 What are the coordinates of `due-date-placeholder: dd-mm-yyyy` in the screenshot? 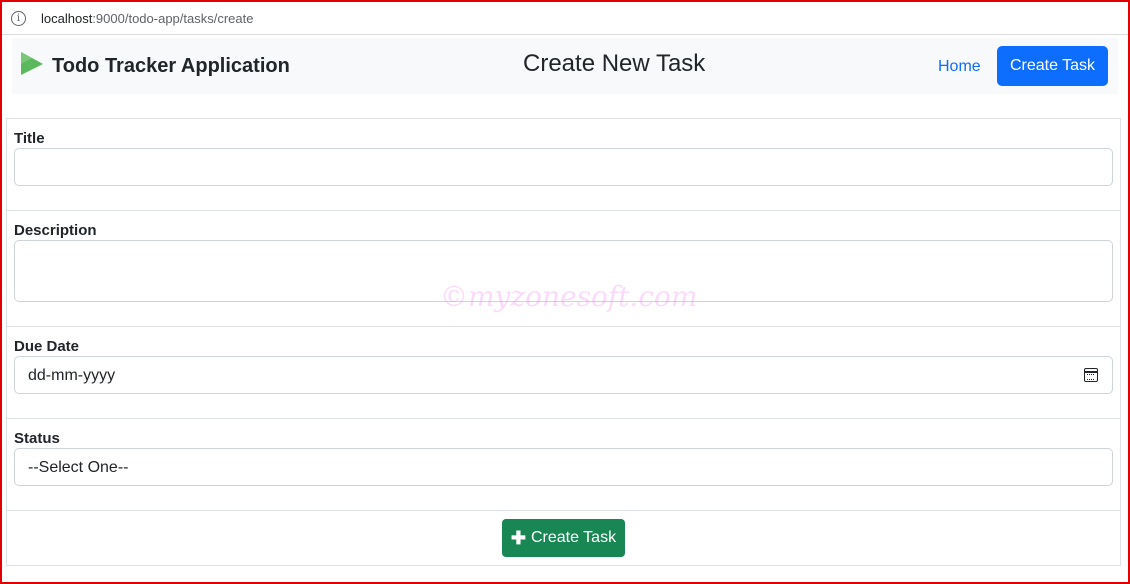 It's located at (72, 375).